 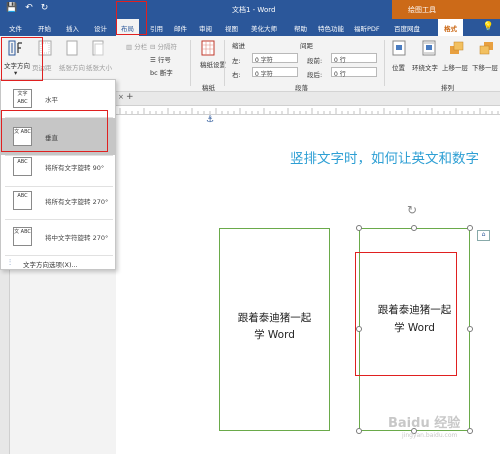 What do you see at coordinates (5, 362) in the screenshot?
I see `vertical-ruler` at bounding box center [5, 362].